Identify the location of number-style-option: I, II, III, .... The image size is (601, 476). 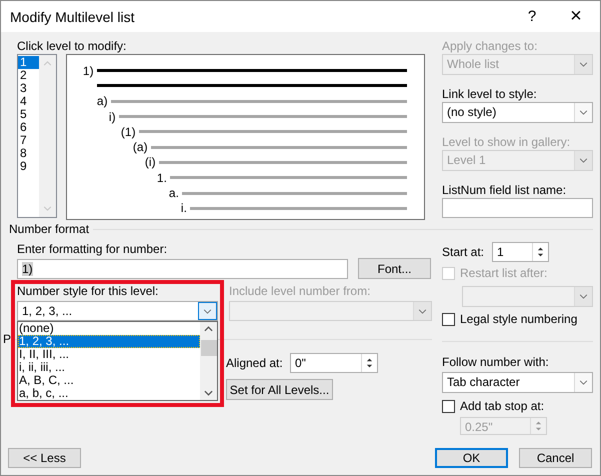
(109, 354).